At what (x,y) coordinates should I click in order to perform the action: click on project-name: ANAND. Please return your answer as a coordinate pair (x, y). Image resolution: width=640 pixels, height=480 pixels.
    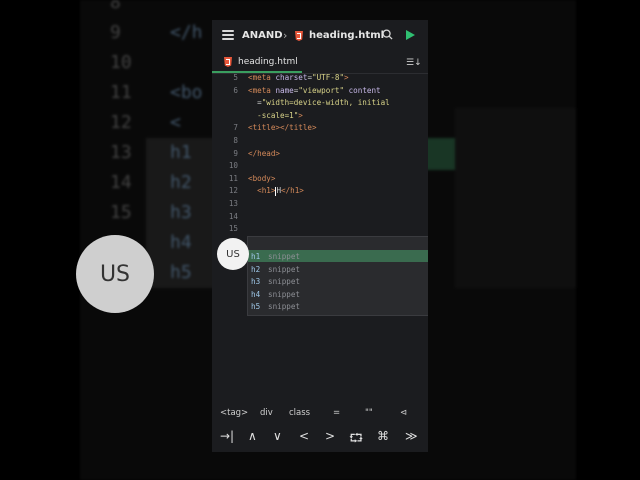
    Looking at the image, I should click on (262, 35).